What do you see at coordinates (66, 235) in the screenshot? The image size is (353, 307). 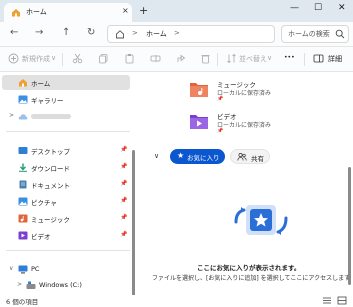 I see `sidebar-item-videos: ビデオ 📌` at bounding box center [66, 235].